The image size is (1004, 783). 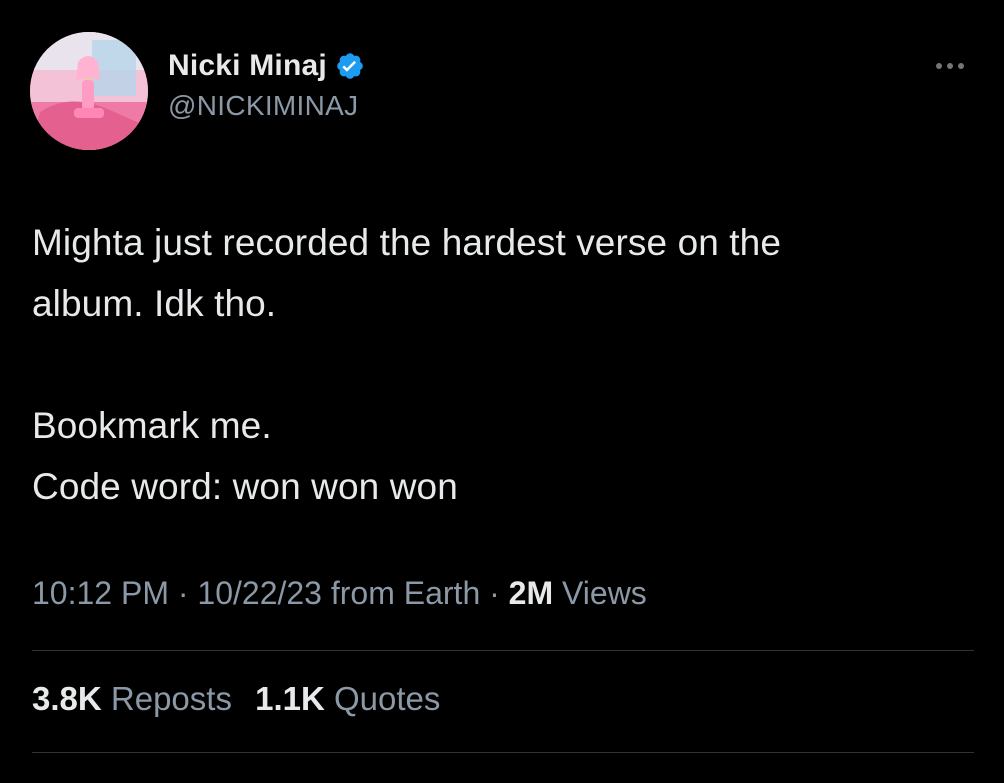 What do you see at coordinates (266, 106) in the screenshot?
I see `user-handle: @NICKIMINAJ` at bounding box center [266, 106].